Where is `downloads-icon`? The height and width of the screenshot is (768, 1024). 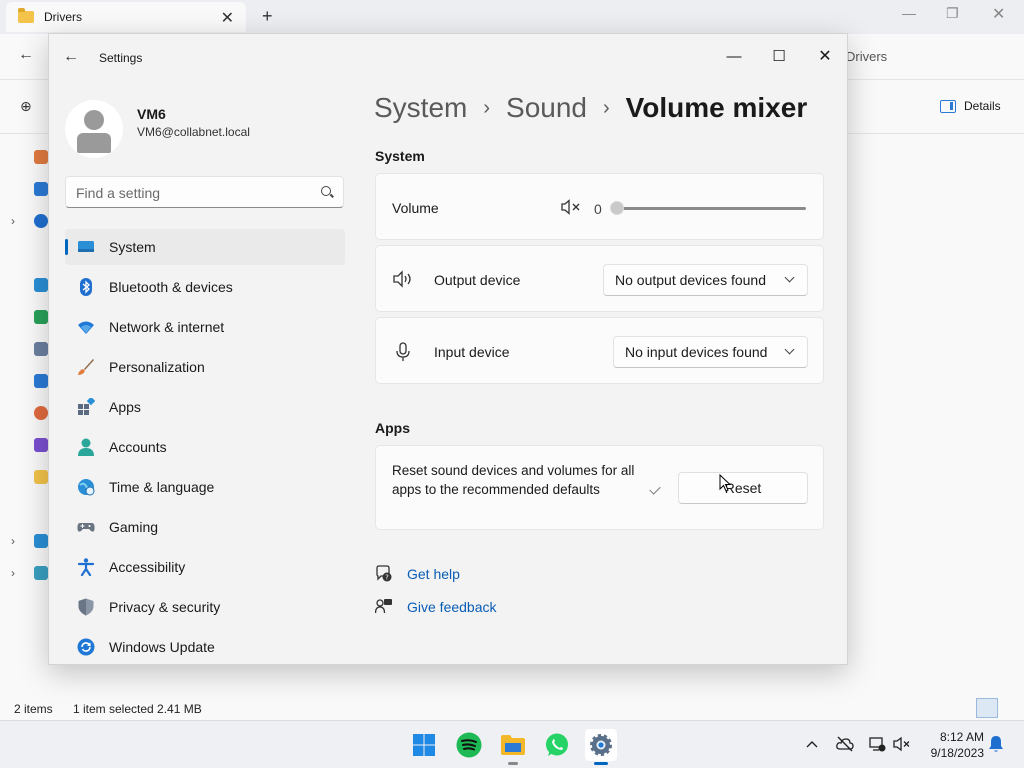
downloads-icon is located at coordinates (41, 317).